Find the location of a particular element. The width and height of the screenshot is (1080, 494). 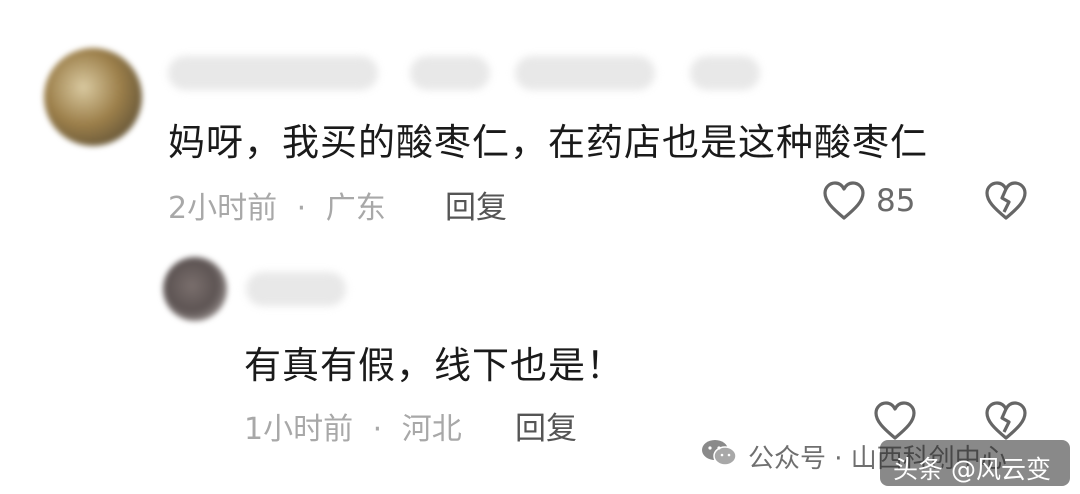

reply-time: 1小时前 is located at coordinates (299, 429).